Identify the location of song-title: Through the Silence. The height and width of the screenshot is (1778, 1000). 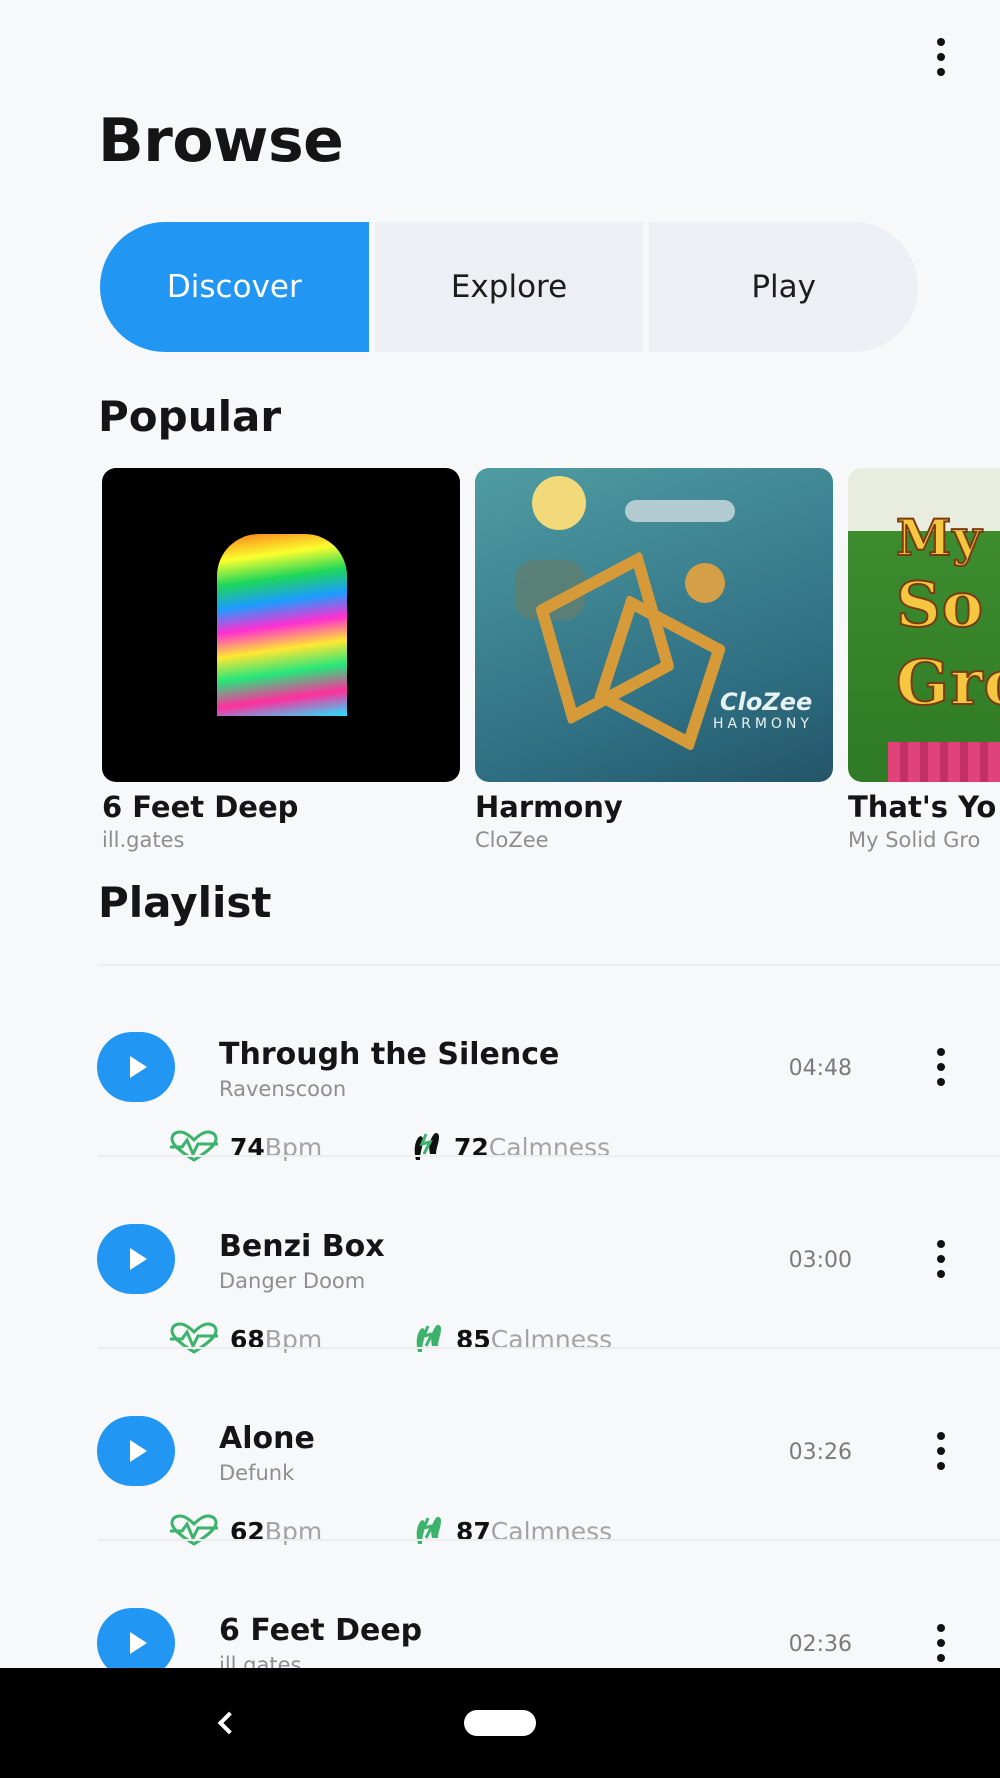
(389, 1054).